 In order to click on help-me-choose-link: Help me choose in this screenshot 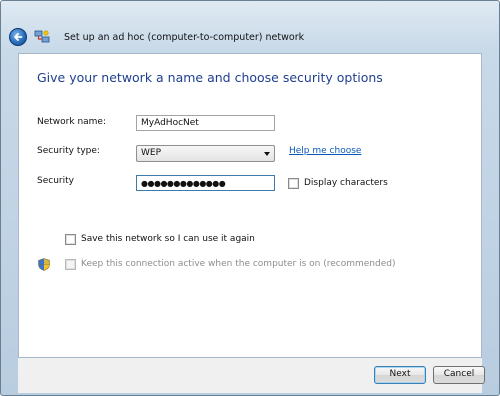, I will do `click(325, 151)`.